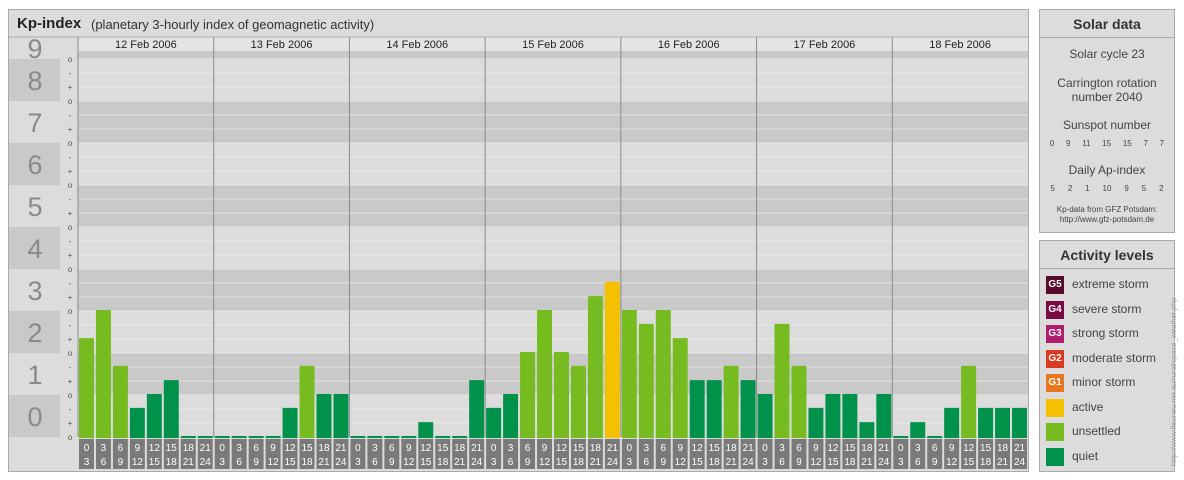  What do you see at coordinates (34, 249) in the screenshot?
I see `y-axis-label: 4` at bounding box center [34, 249].